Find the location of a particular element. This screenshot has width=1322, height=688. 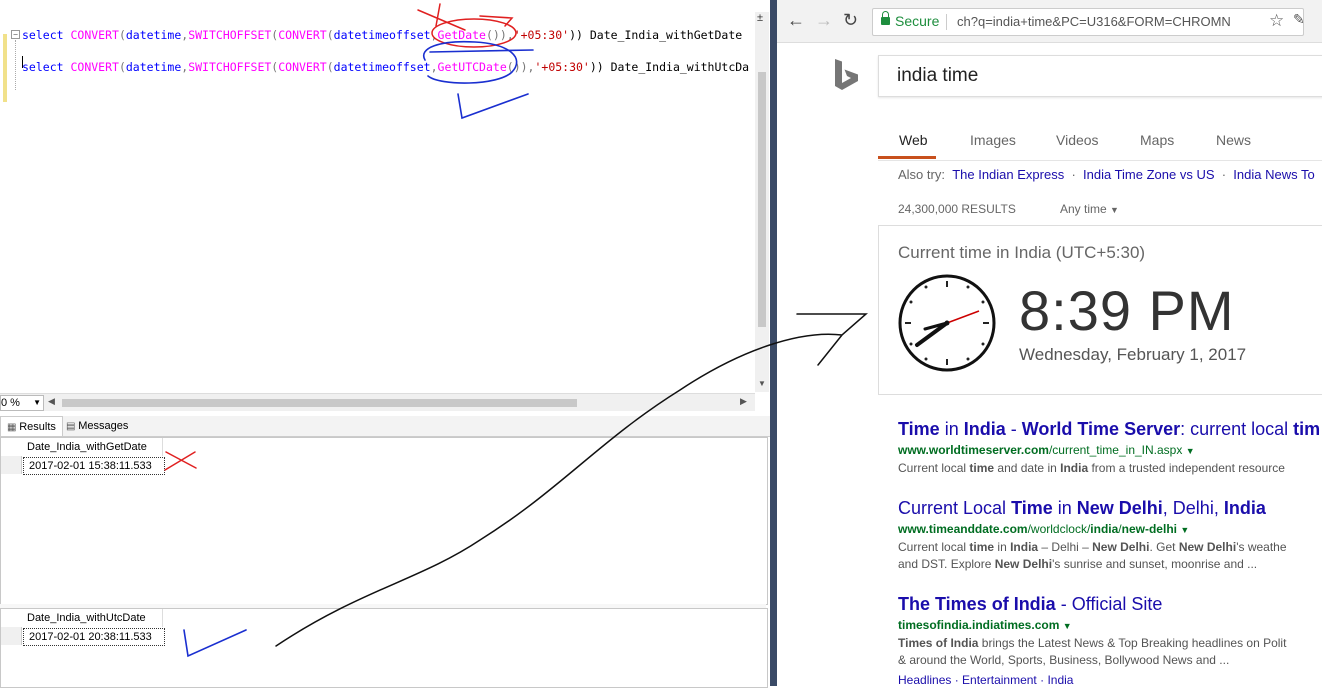

deep-link: Entertainment is located at coordinates (999, 679).